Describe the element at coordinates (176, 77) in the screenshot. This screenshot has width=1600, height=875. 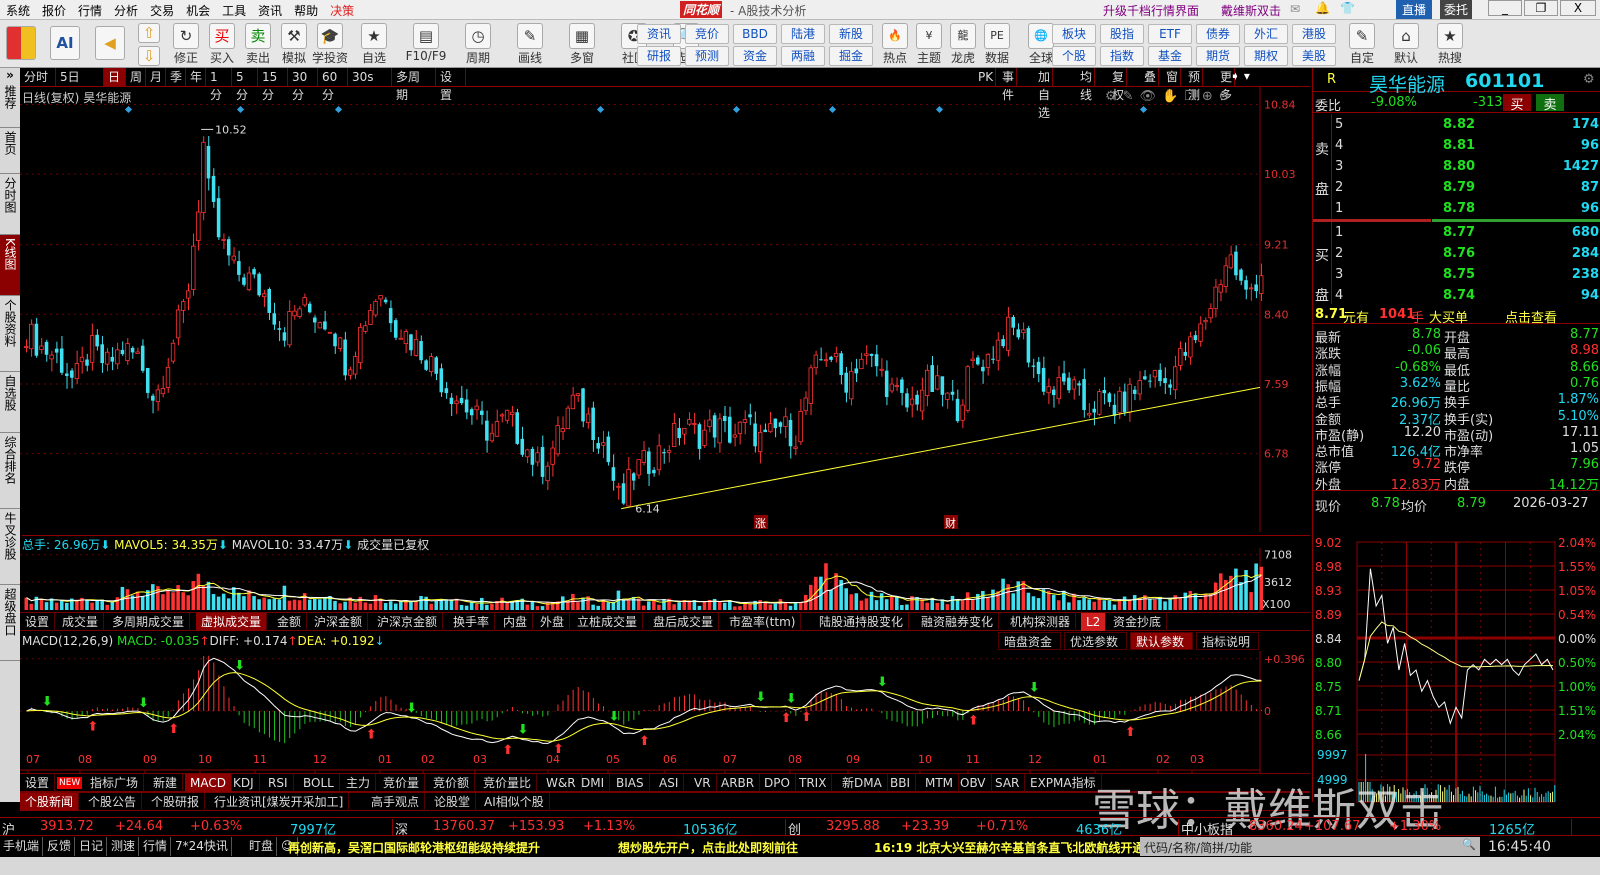
I see `period-tab: 季` at that location.